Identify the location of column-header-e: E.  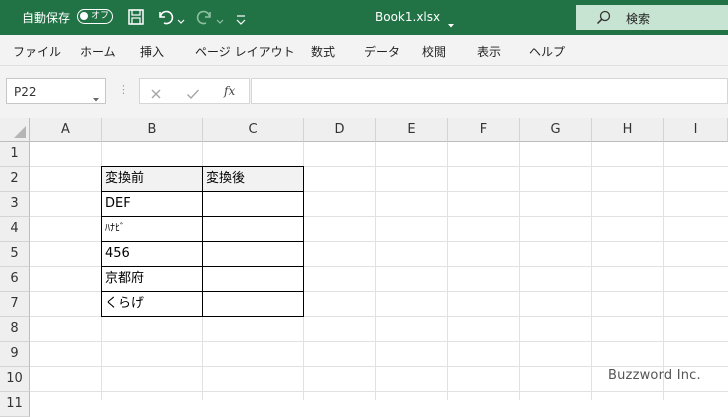
(412, 130).